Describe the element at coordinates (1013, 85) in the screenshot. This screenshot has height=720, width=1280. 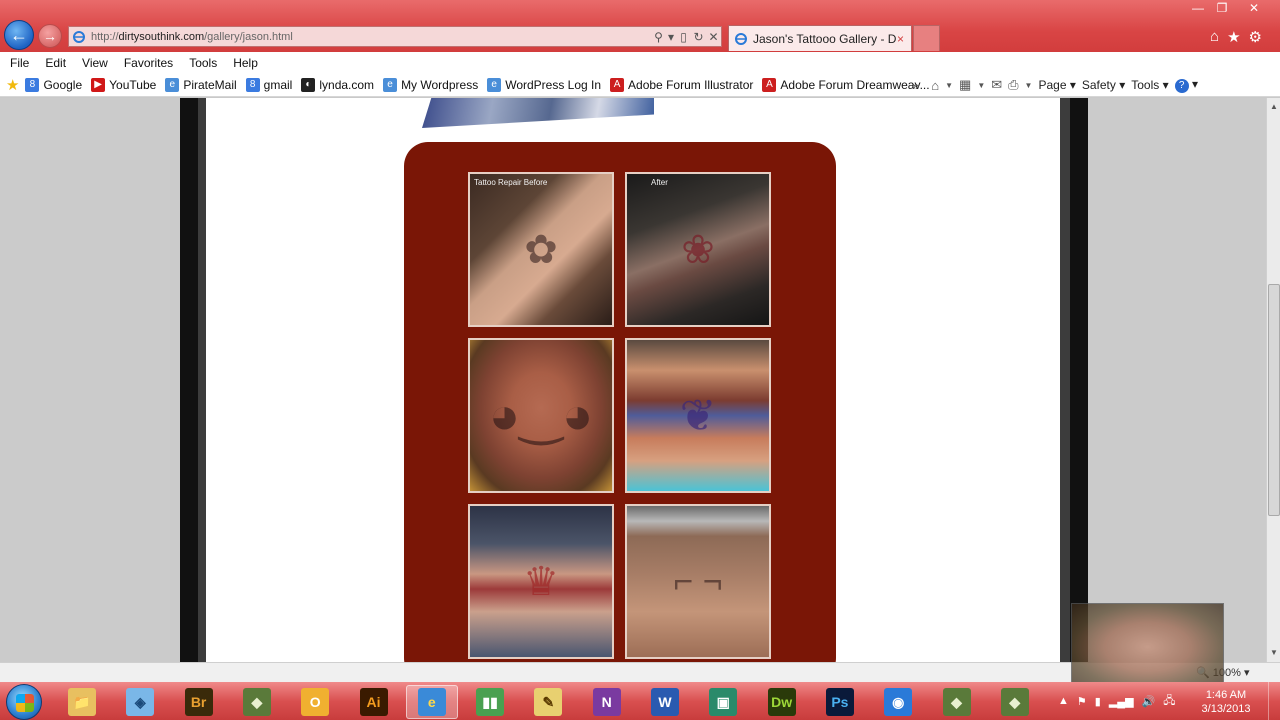
I see `print-icon: ⎙` at that location.